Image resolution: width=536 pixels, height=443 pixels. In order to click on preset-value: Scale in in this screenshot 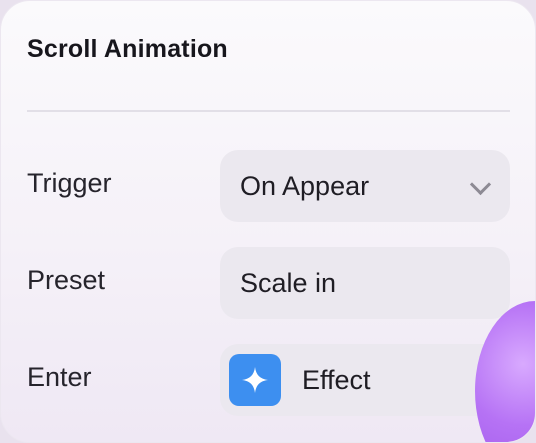, I will do `click(288, 282)`.